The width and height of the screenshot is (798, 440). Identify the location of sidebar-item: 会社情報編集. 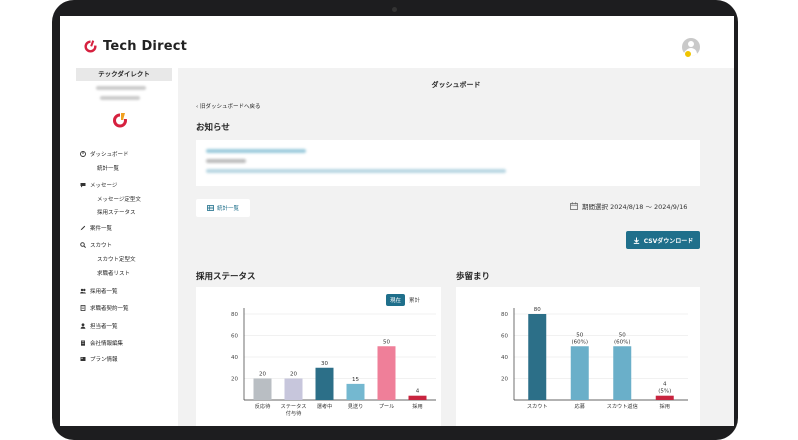
(101, 343).